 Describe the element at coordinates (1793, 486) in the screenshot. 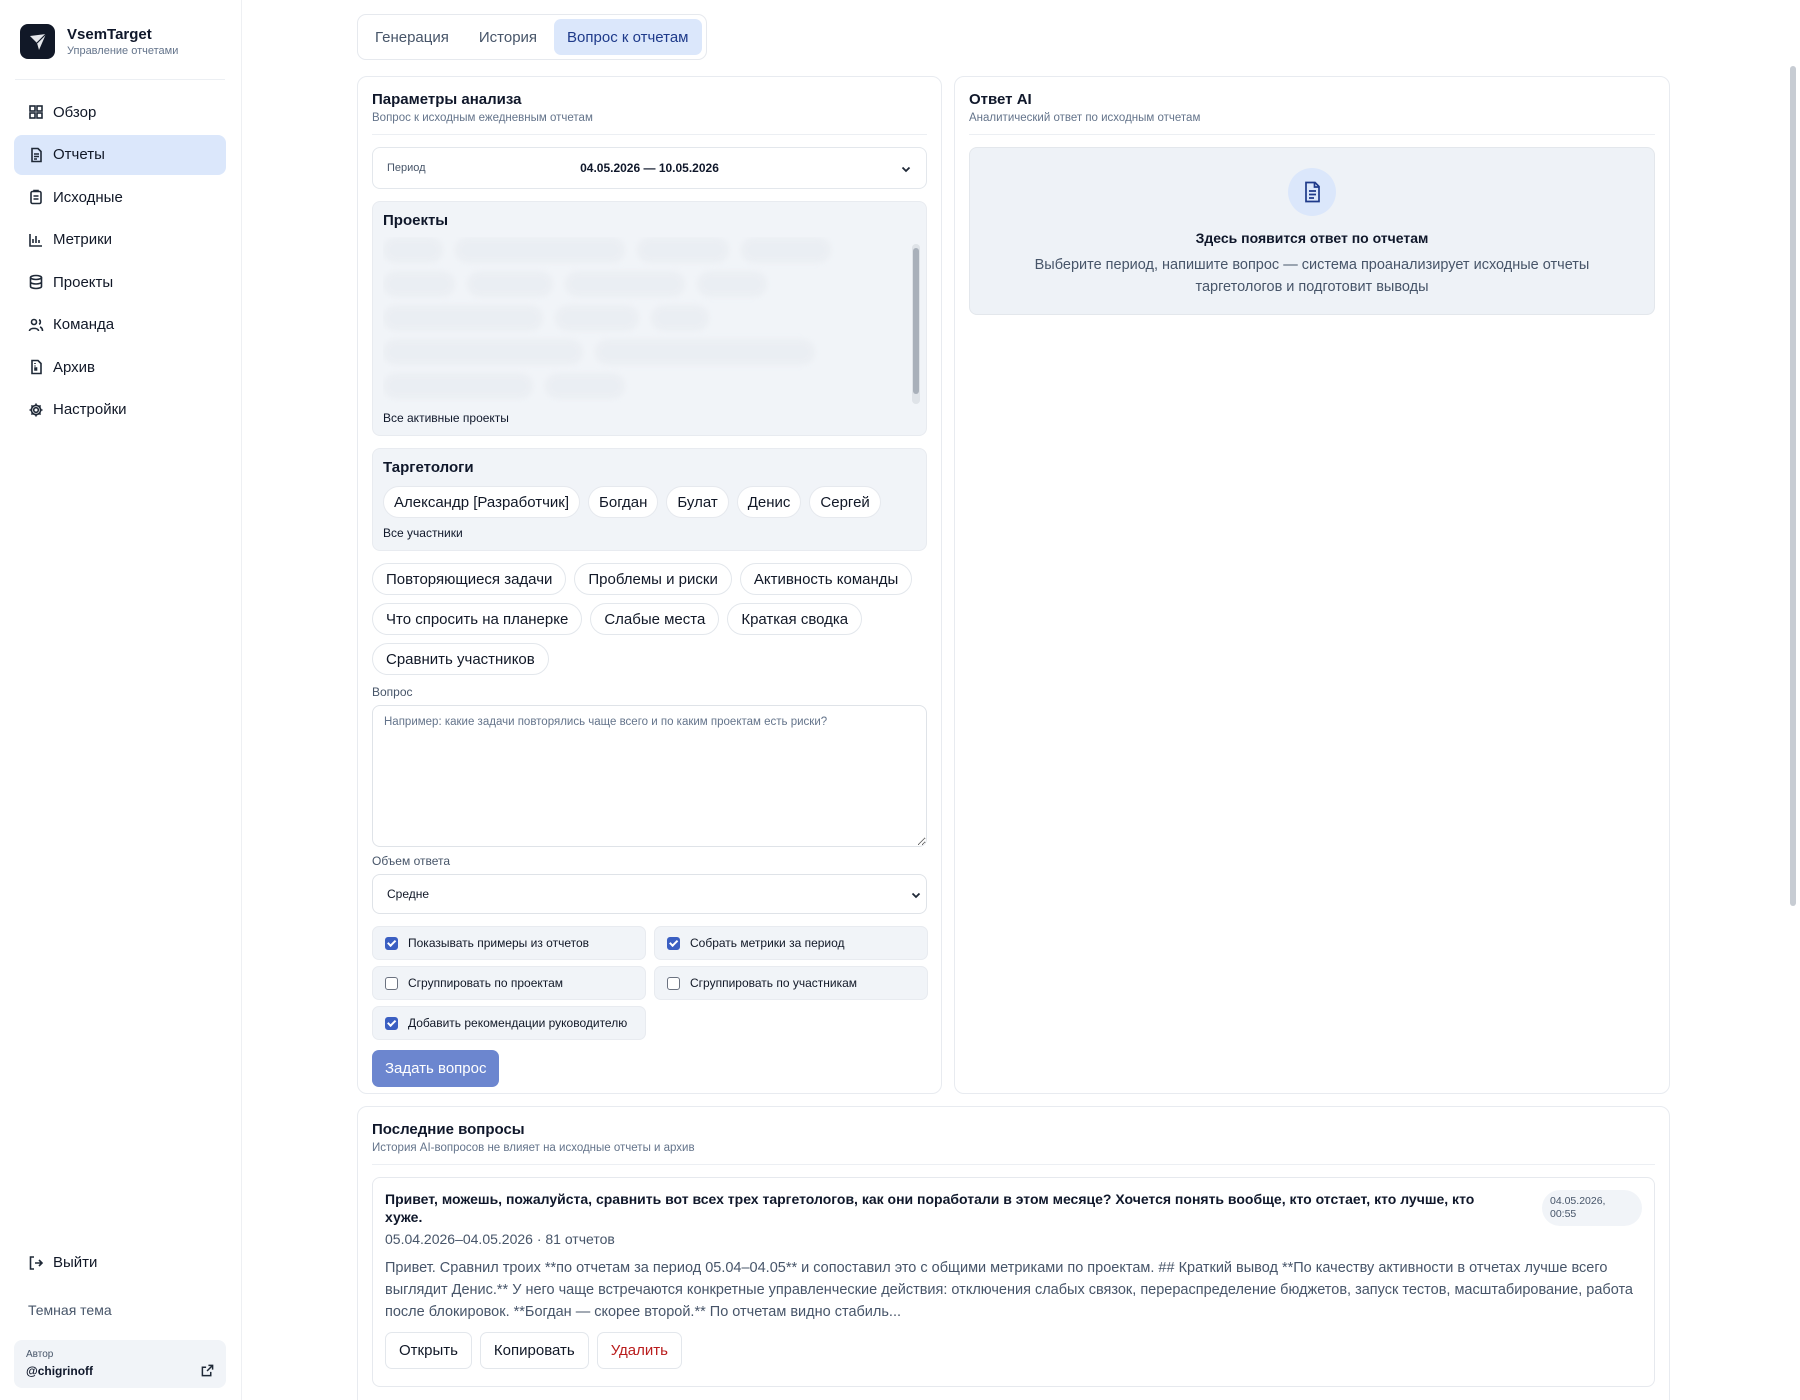

I see `page-scrollbar` at that location.